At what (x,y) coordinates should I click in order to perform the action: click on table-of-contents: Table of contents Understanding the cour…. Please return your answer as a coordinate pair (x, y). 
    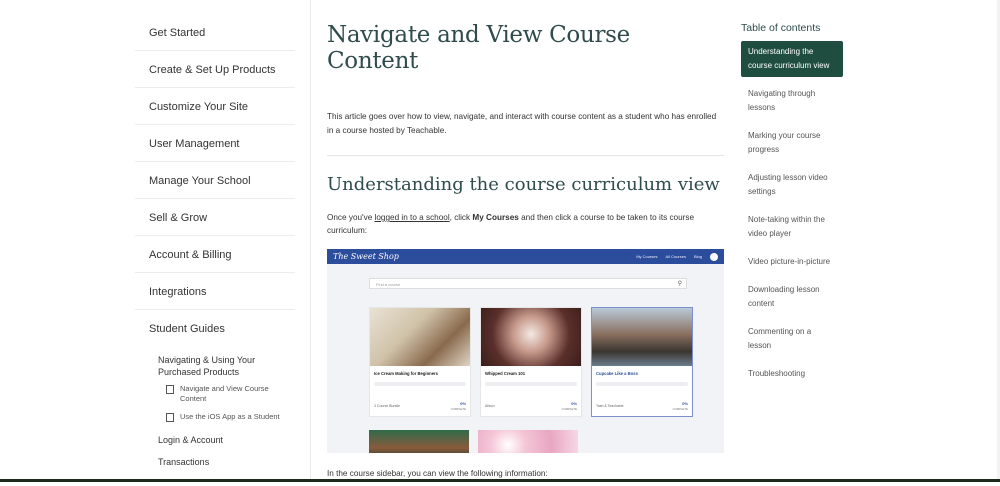
    Looking at the image, I should click on (806, 206).